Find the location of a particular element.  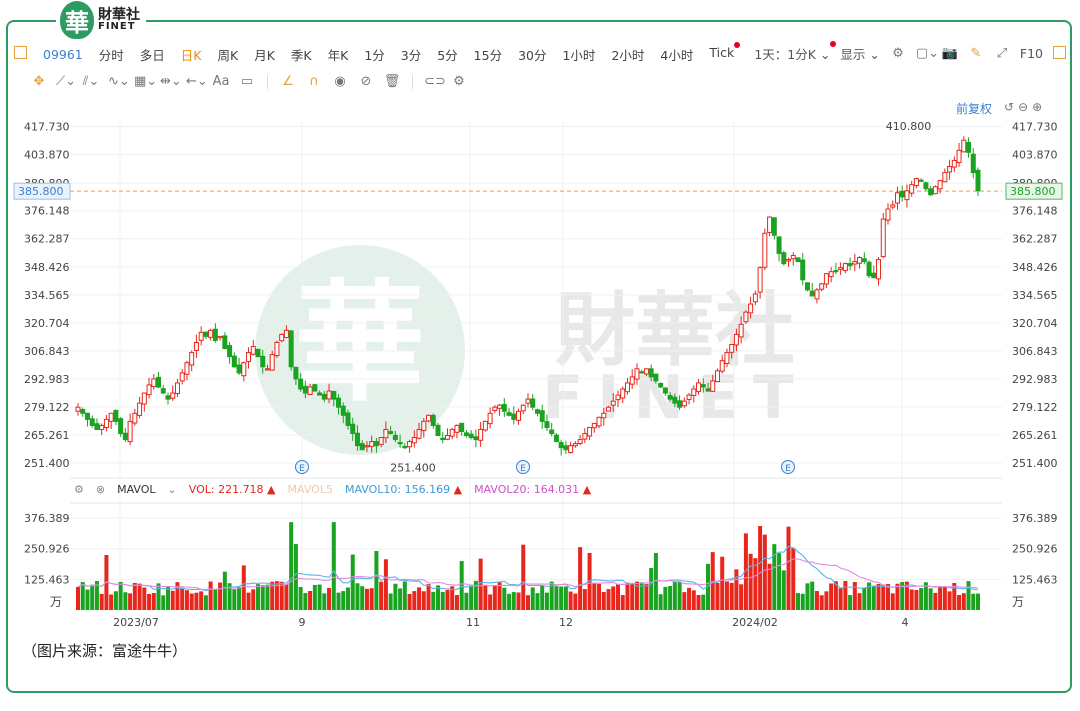

fullscreen-icon: ⤢ is located at coordinates (1002, 54).